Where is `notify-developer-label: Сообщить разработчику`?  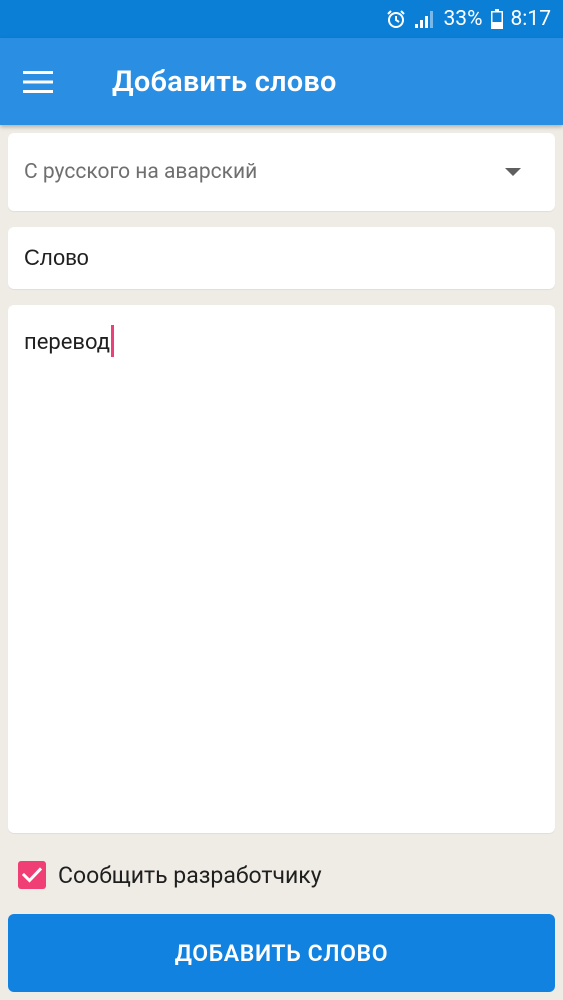
notify-developer-label: Сообщить разработчику is located at coordinates (190, 875).